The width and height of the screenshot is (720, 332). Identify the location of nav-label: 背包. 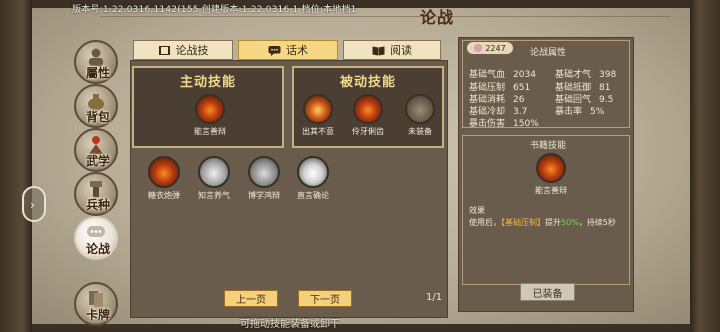
(97, 117).